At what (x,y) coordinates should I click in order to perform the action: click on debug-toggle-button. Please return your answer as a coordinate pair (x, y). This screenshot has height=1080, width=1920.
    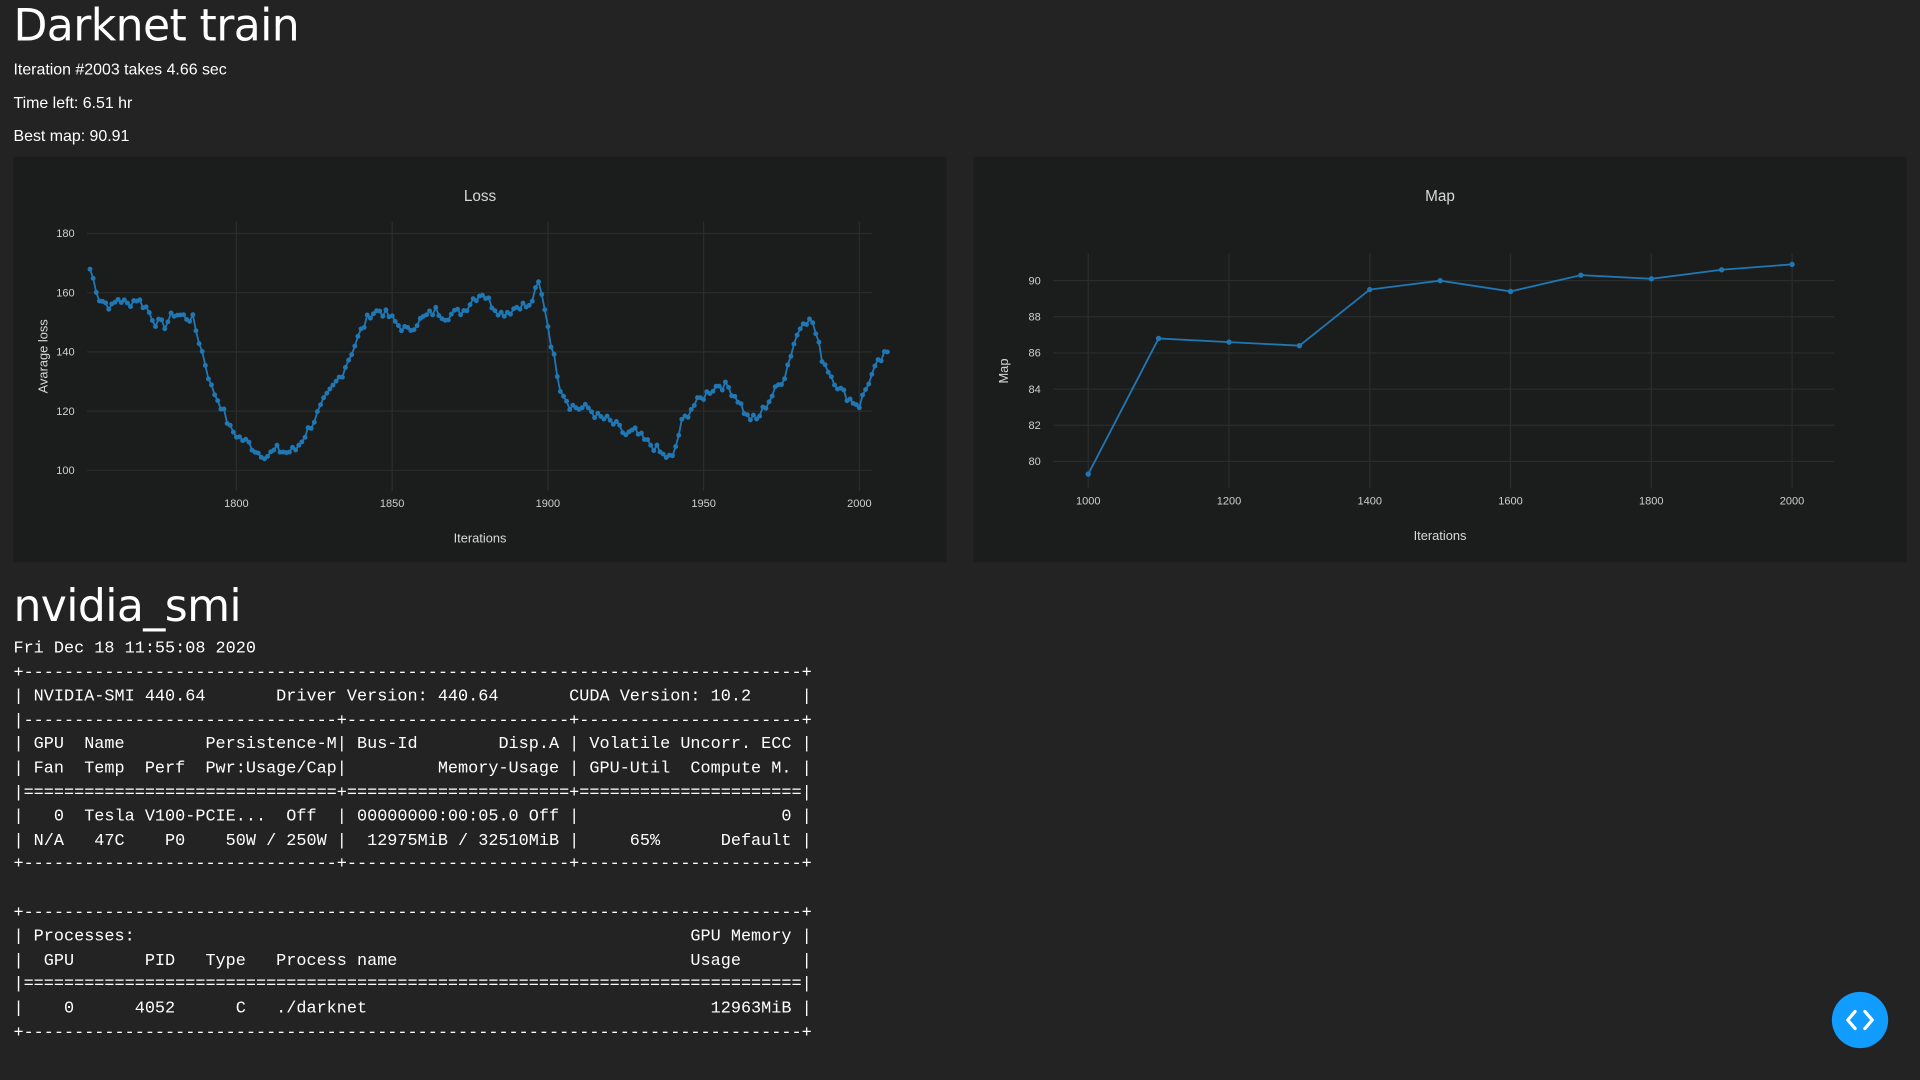
    Looking at the image, I should click on (1860, 1020).